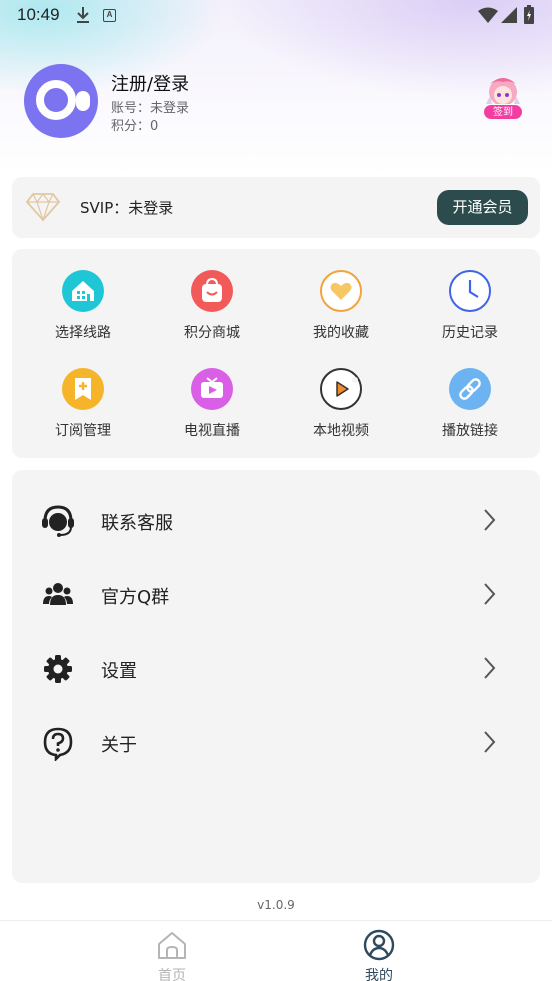  Describe the element at coordinates (212, 333) in the screenshot. I see `grid-label: 积分商城` at that location.